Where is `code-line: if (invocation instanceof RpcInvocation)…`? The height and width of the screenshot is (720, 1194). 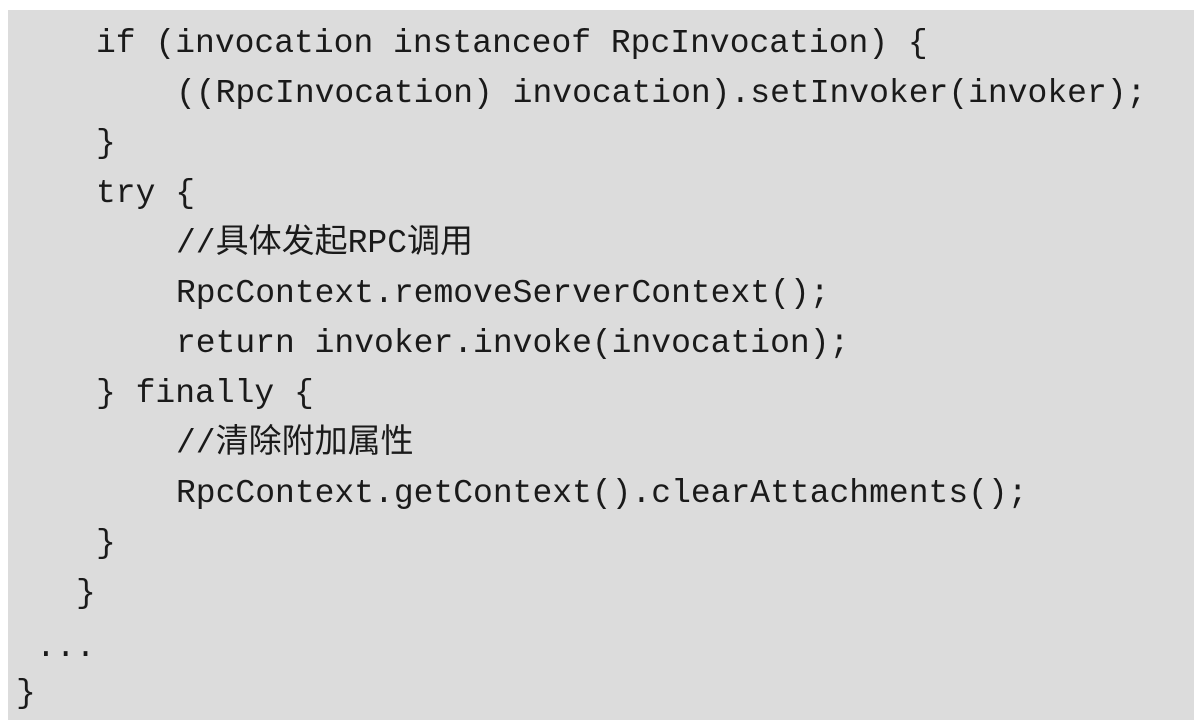 code-line: if (invocation instanceof RpcInvocation)… is located at coordinates (512, 43).